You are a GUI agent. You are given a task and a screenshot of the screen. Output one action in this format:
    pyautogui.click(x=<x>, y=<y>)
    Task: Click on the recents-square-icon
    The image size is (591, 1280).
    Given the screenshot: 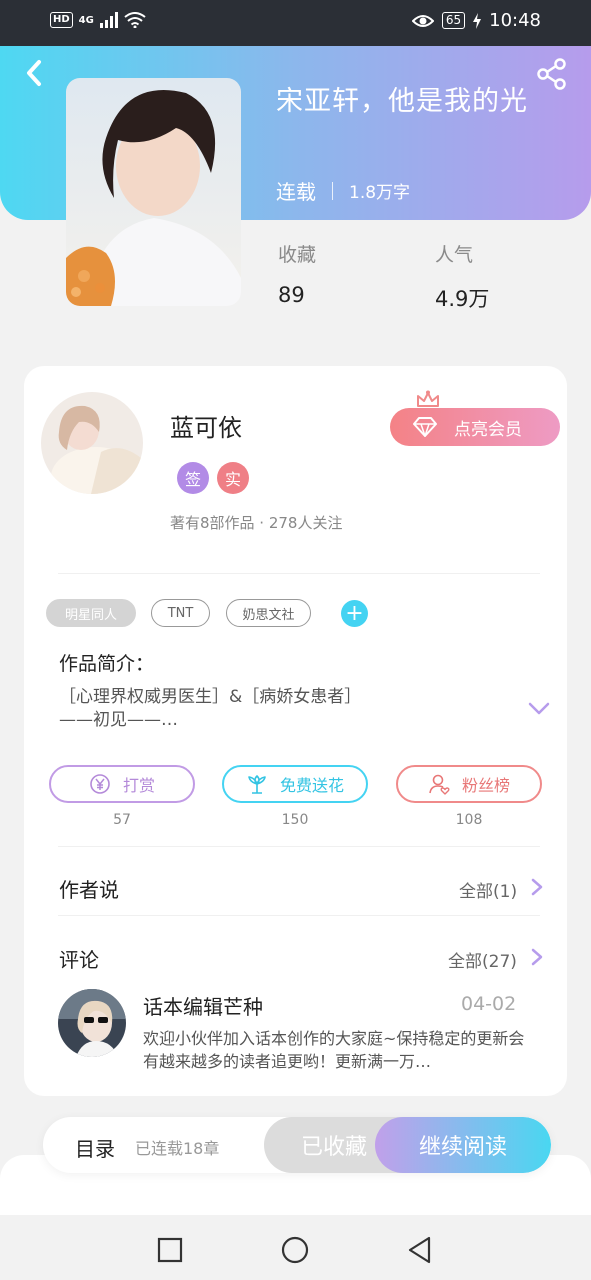 What is the action you would take?
    pyautogui.click(x=170, y=1250)
    